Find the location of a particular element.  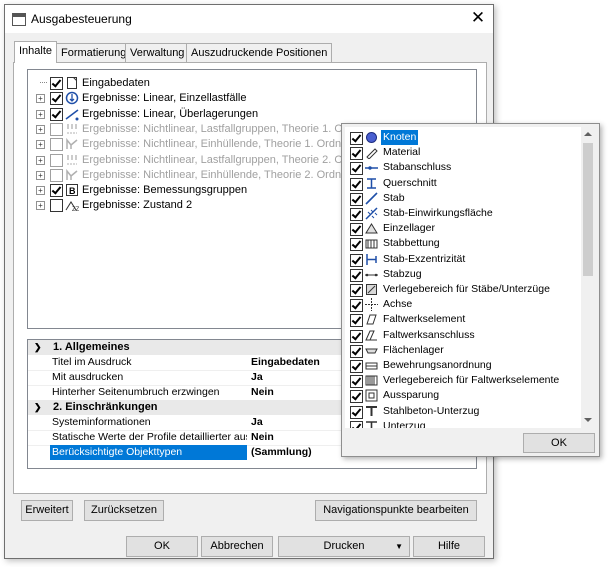

zuruecksetzen-button: Zurücksetzen is located at coordinates (124, 510).